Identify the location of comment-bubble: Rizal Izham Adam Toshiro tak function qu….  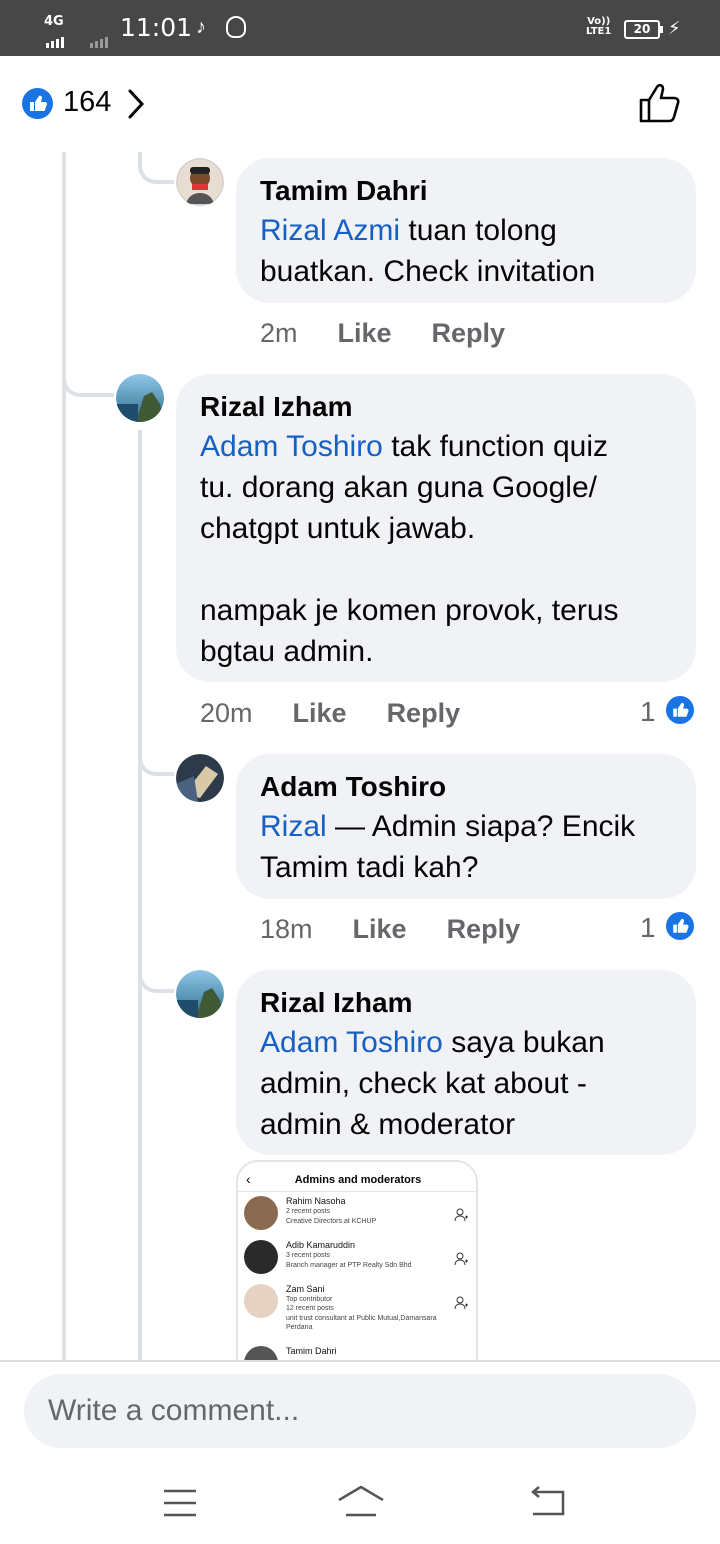
(436, 528).